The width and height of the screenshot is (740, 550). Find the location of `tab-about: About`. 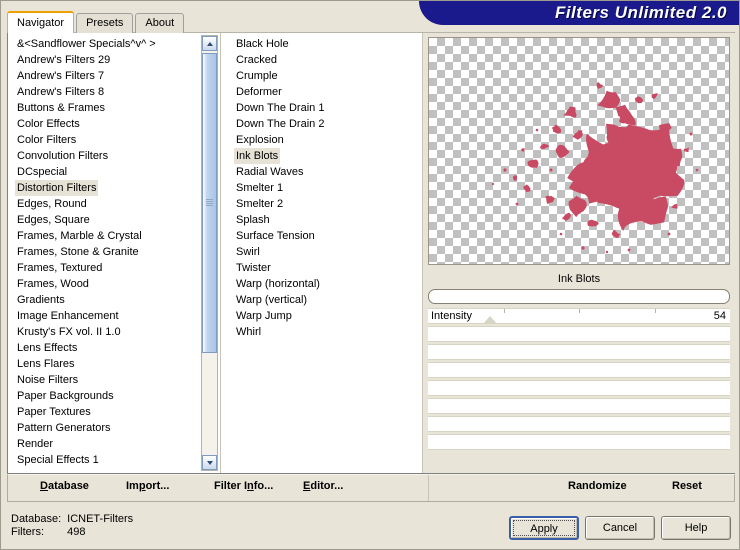

tab-about: About is located at coordinates (160, 23).